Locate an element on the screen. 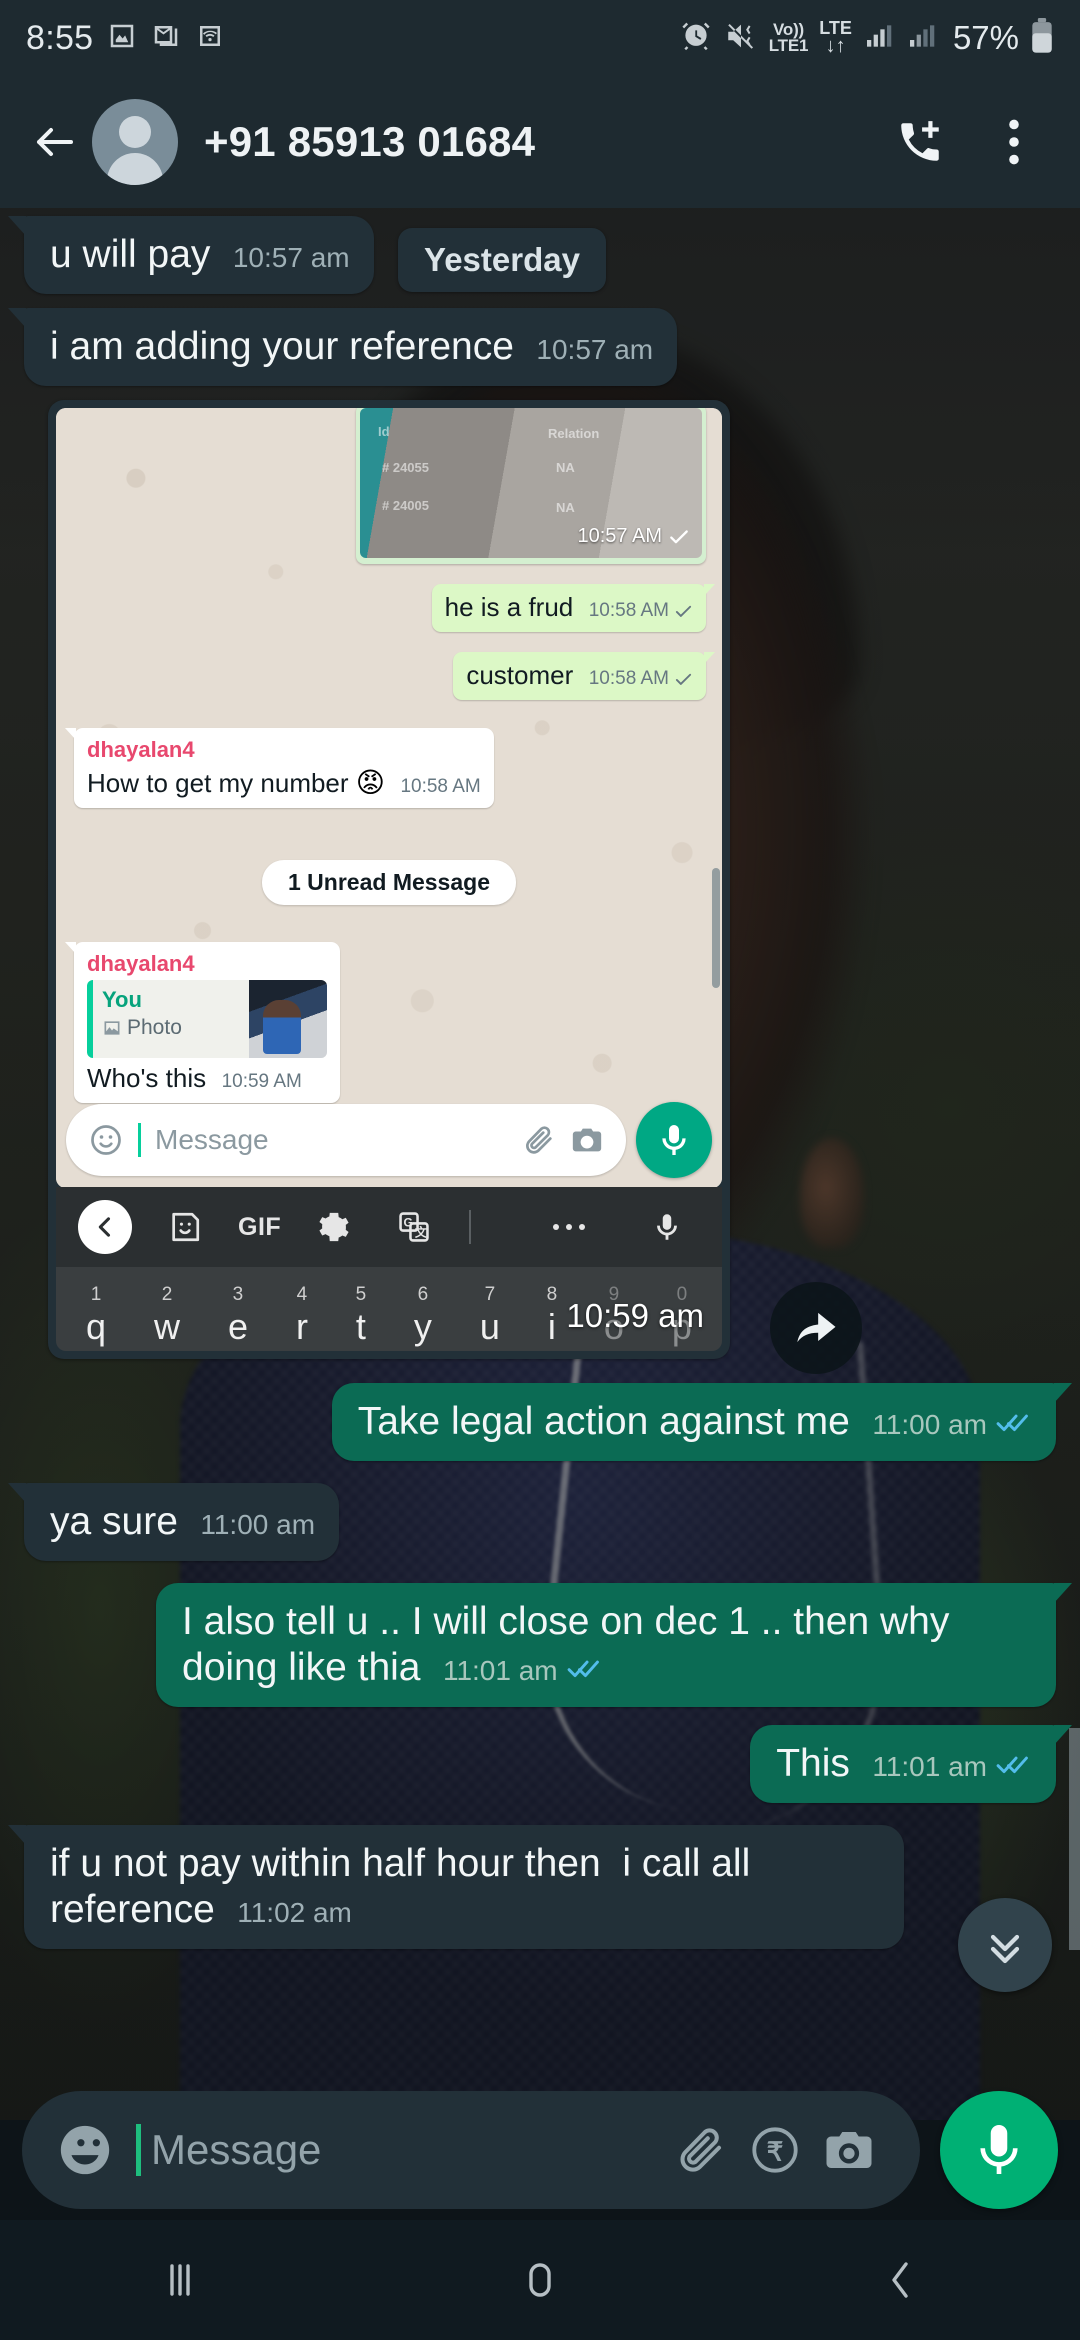 The image size is (1080, 2340). quote-type-label: Photo is located at coordinates (154, 1028).